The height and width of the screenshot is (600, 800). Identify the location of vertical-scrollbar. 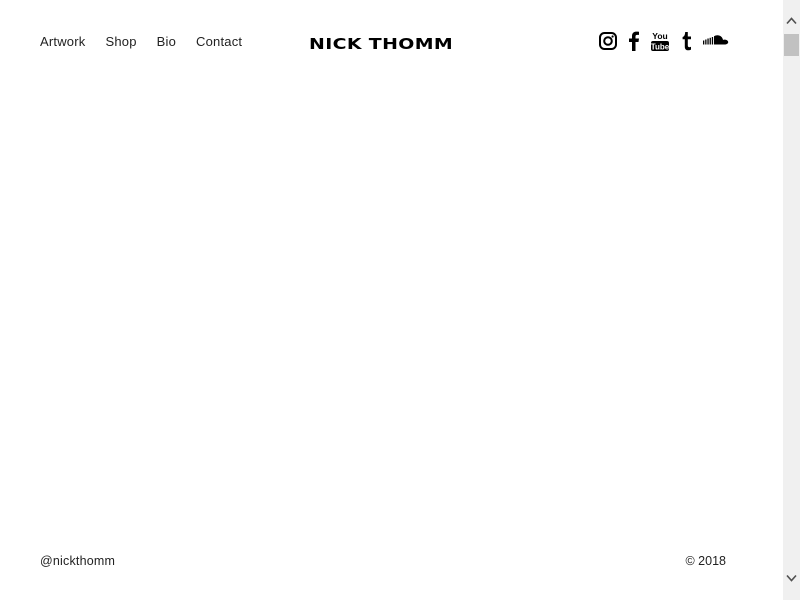
(791, 300).